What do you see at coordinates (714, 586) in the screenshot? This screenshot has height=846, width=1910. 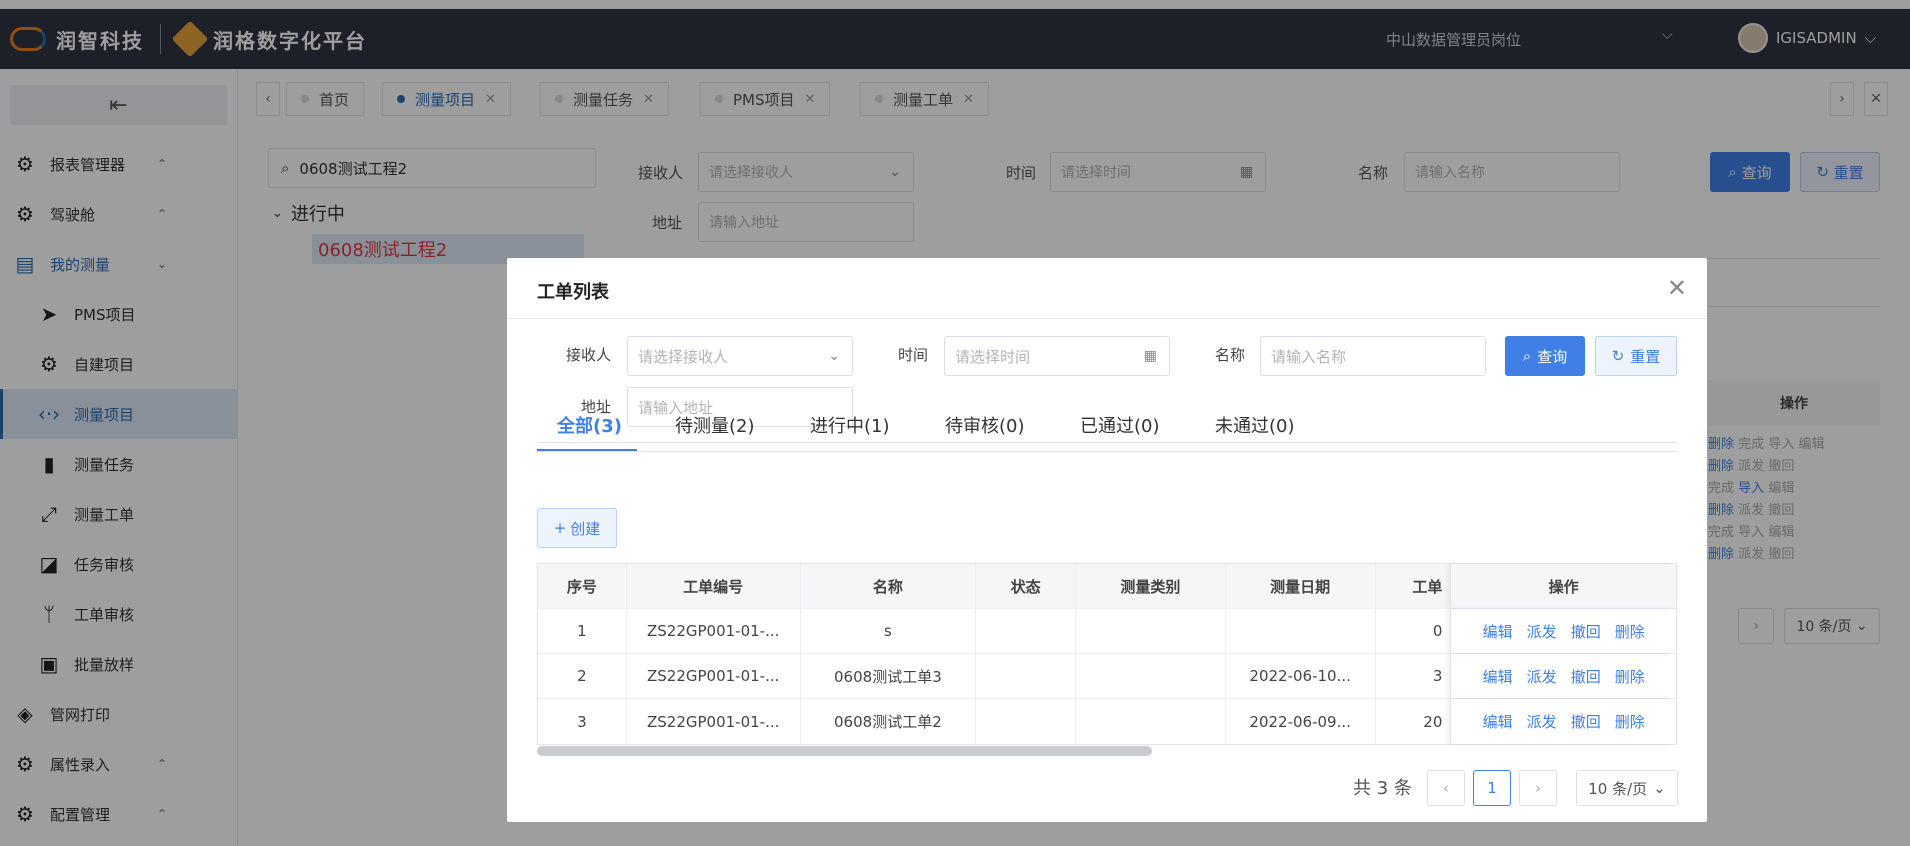 I see `column-header: 工单编号` at bounding box center [714, 586].